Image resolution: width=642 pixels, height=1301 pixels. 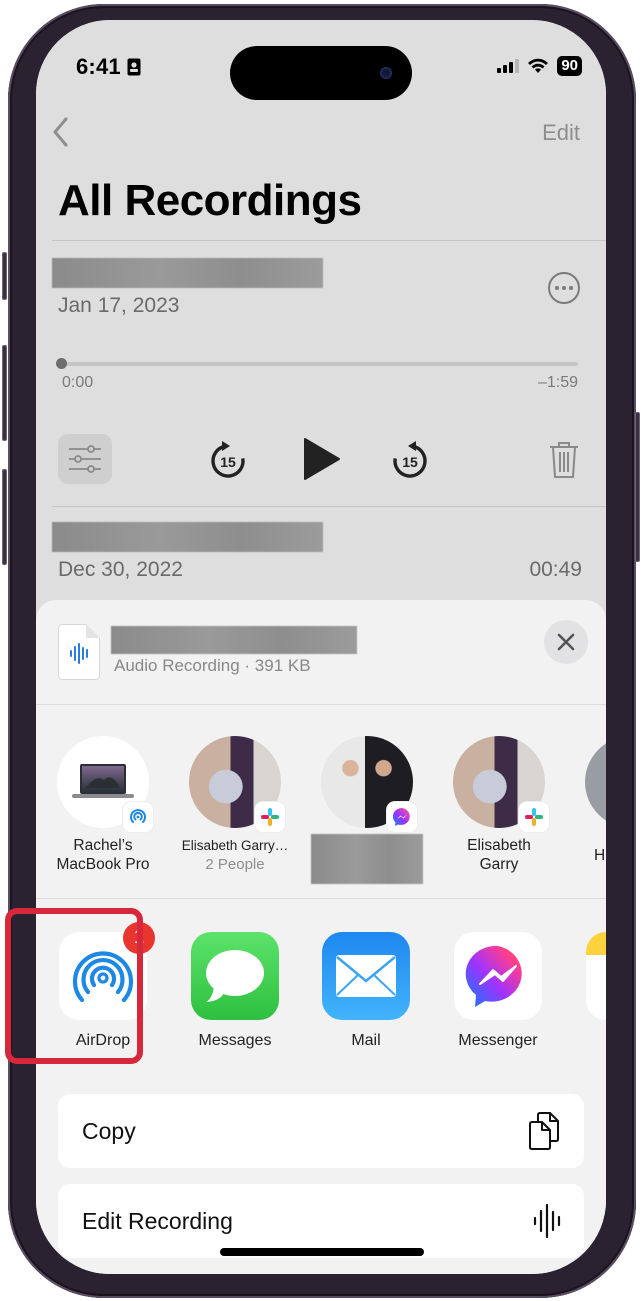 I want to click on close-icon, so click(x=566, y=642).